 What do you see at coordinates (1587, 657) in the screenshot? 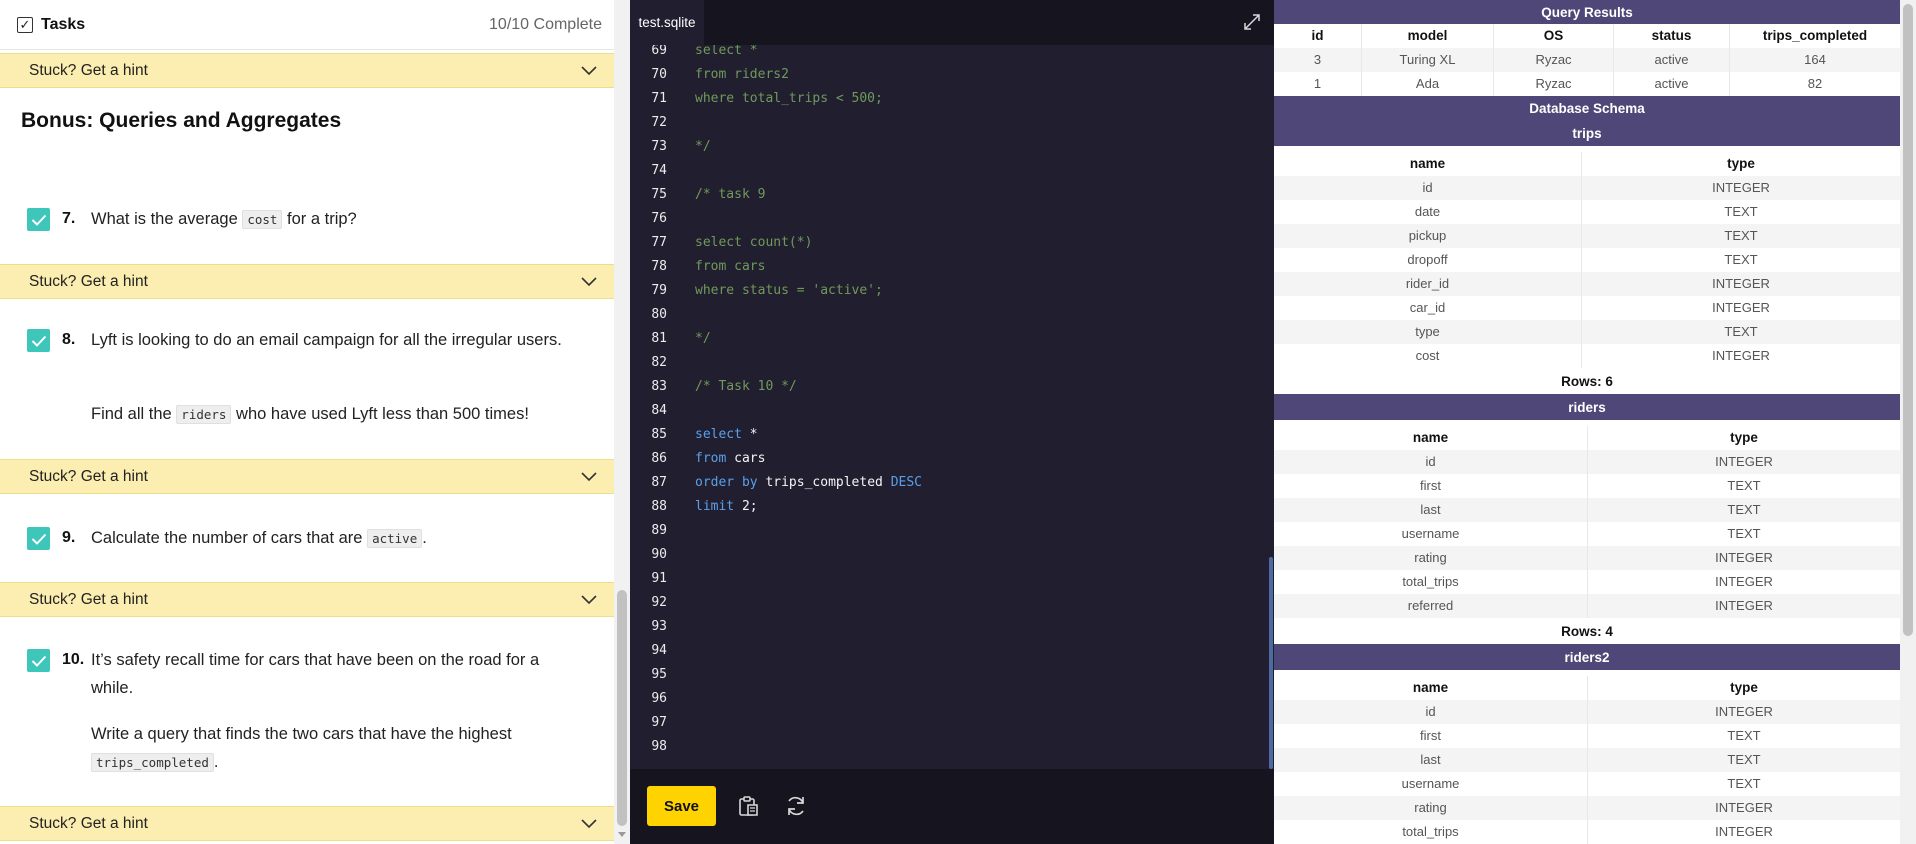
I see `schema-table-title: riders2` at bounding box center [1587, 657].